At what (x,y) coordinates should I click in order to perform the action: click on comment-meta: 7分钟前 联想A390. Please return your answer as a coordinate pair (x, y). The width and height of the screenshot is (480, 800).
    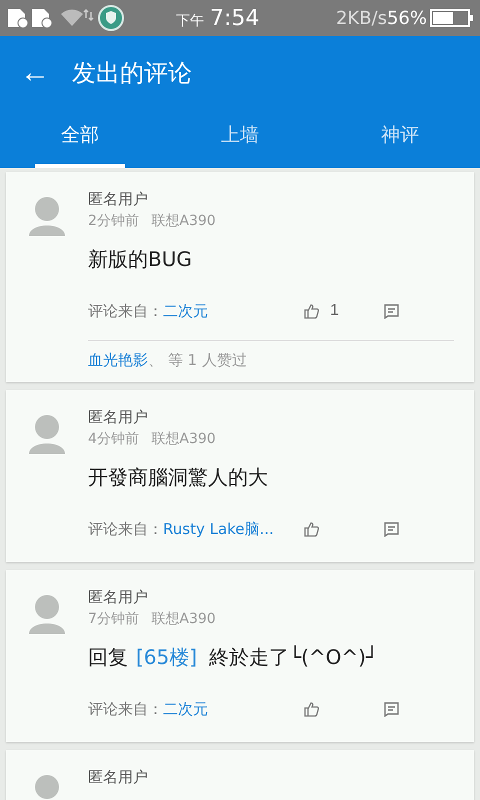
    Looking at the image, I should click on (152, 619).